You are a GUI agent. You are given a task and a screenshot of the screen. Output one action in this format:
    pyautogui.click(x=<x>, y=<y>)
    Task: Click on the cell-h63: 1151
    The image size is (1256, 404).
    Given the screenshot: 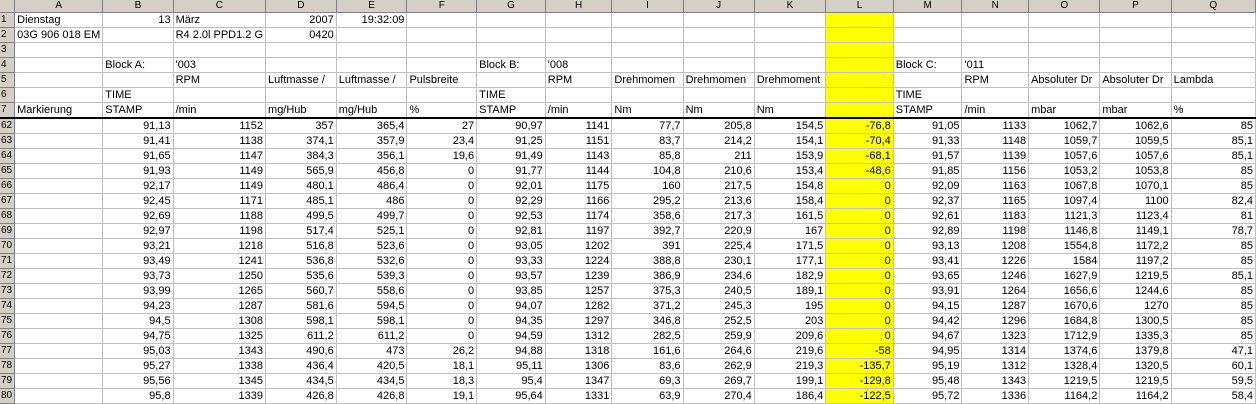 What is the action you would take?
    pyautogui.click(x=579, y=141)
    